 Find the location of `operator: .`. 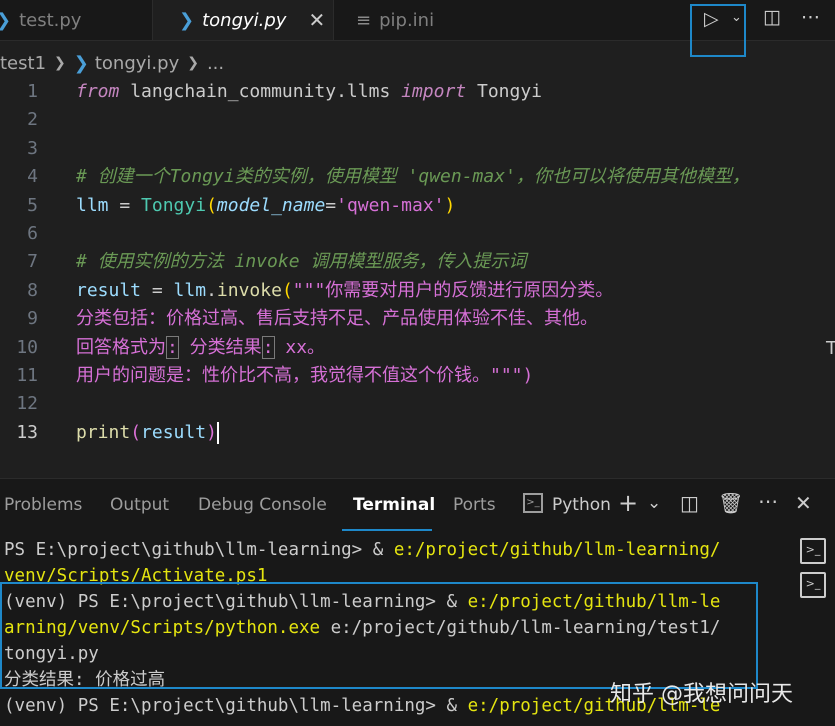

operator: . is located at coordinates (211, 290).